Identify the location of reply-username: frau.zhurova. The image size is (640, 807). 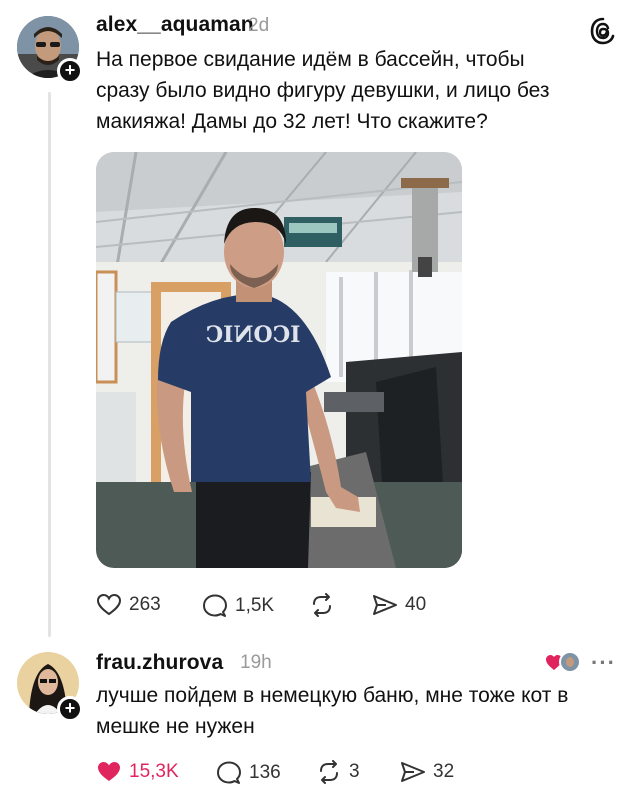
(159, 663).